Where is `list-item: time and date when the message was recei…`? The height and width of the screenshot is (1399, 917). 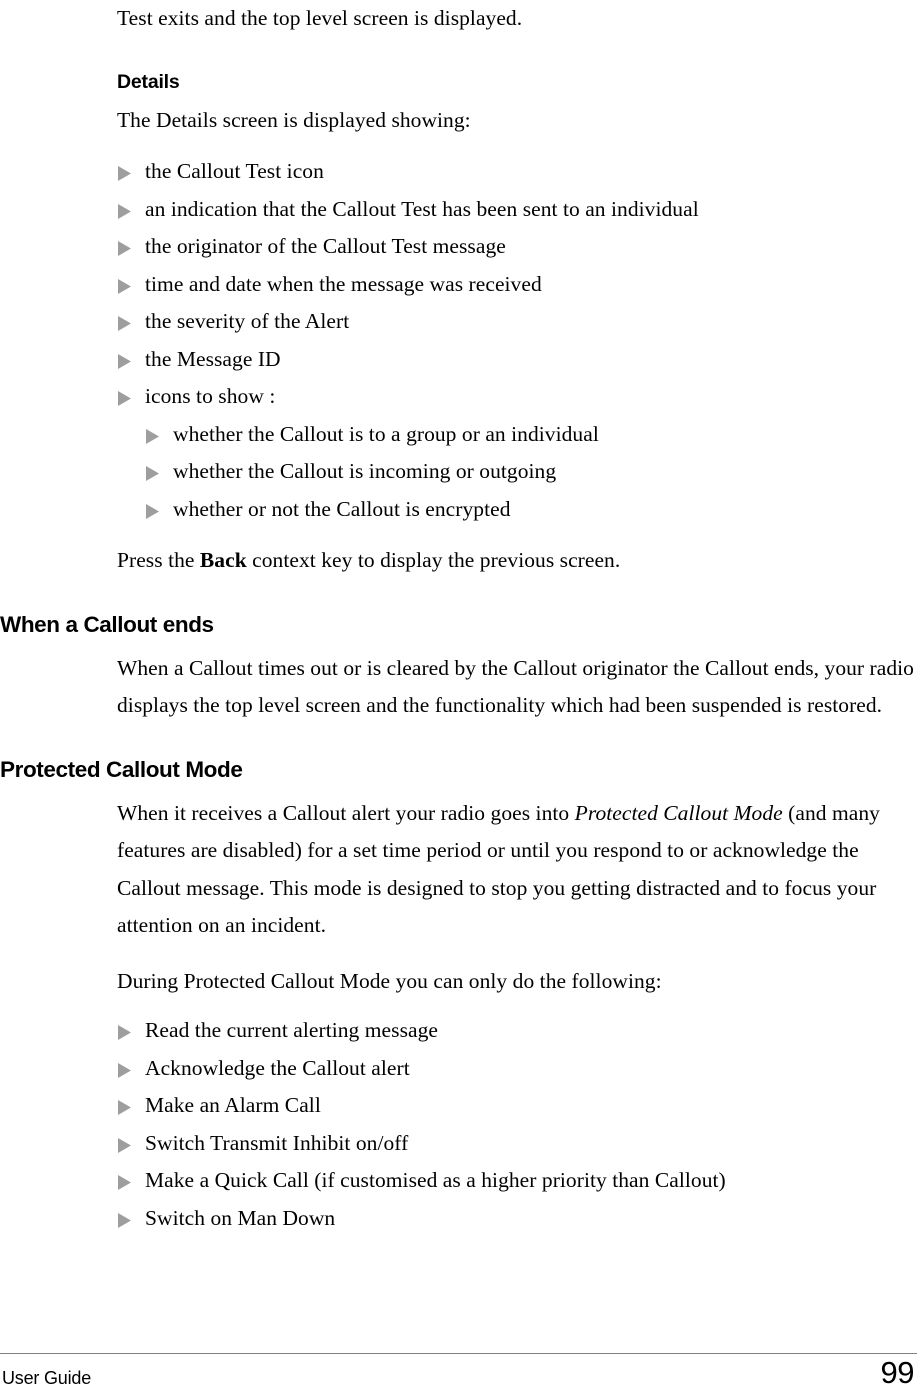
list-item: time and date when the message was recei… is located at coordinates (458, 285).